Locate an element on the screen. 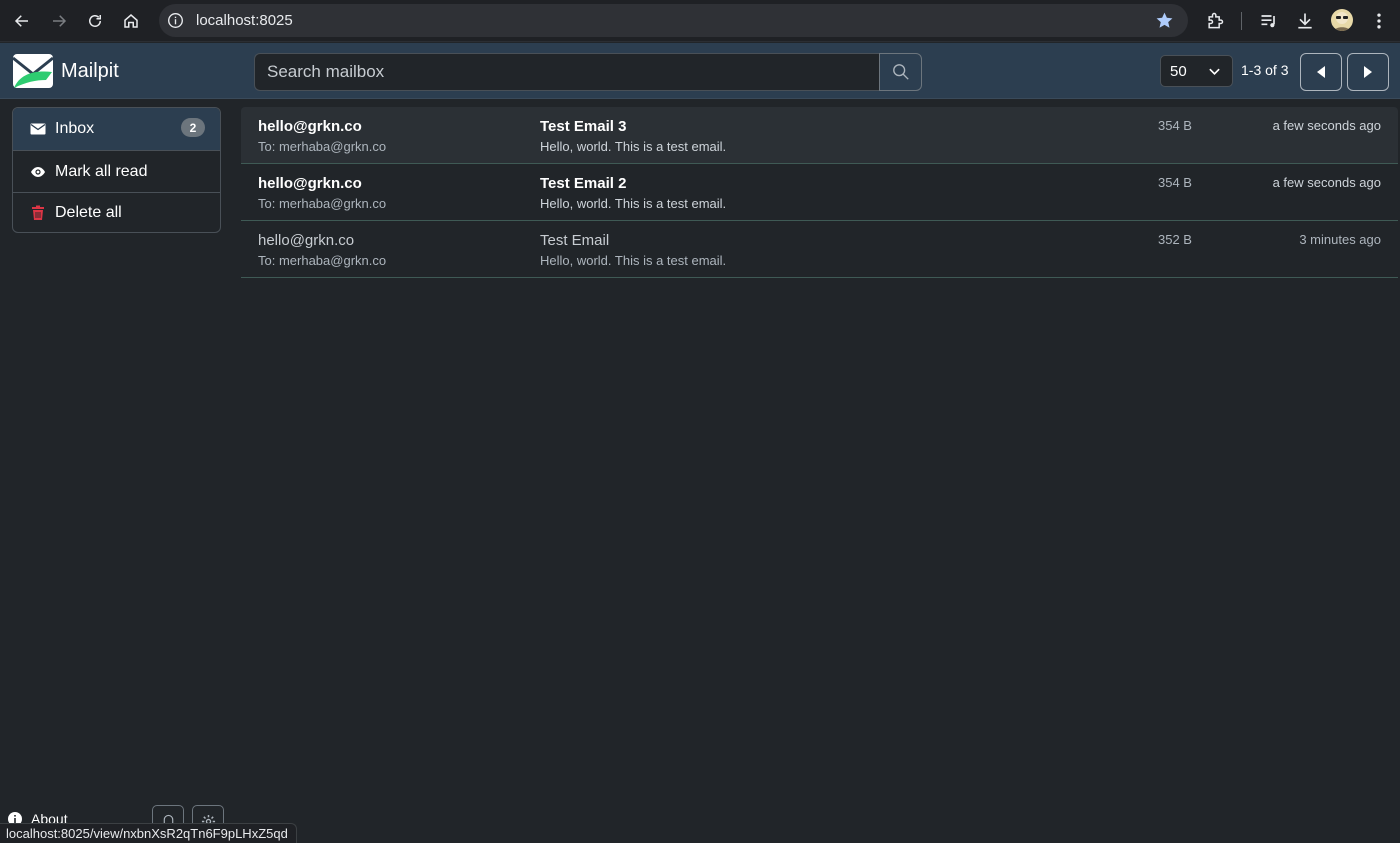  message-time: 3 minutes ago is located at coordinates (1340, 239).